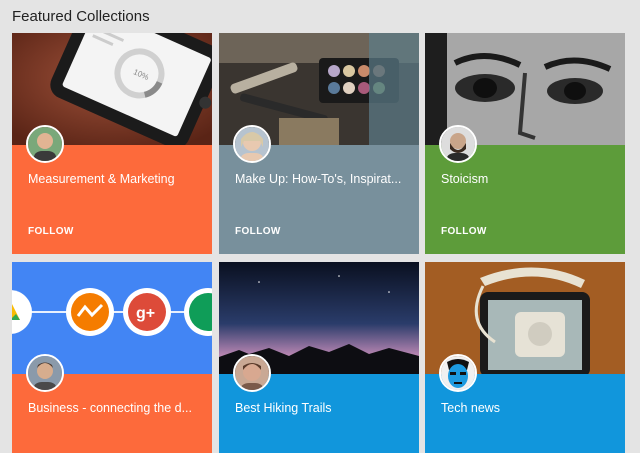 This screenshot has width=640, height=453. What do you see at coordinates (525, 357) in the screenshot?
I see `collection-card-tech-news: Tech news` at bounding box center [525, 357].